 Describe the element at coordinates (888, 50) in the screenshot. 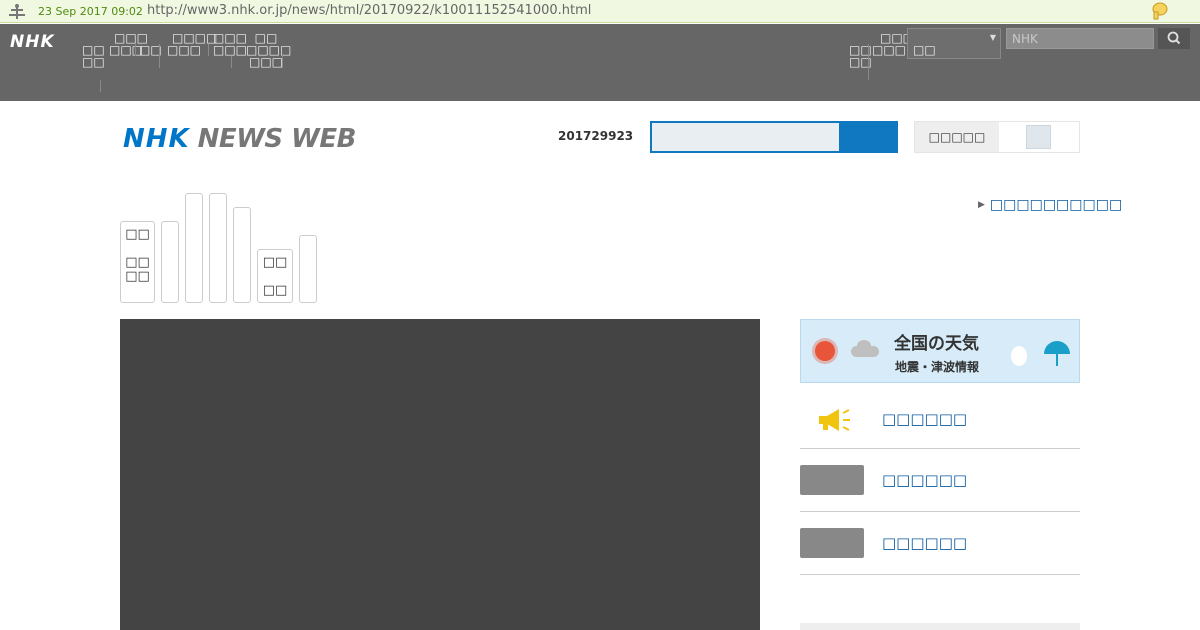

I see `gnav-right-item-2-line2: □□□` at that location.